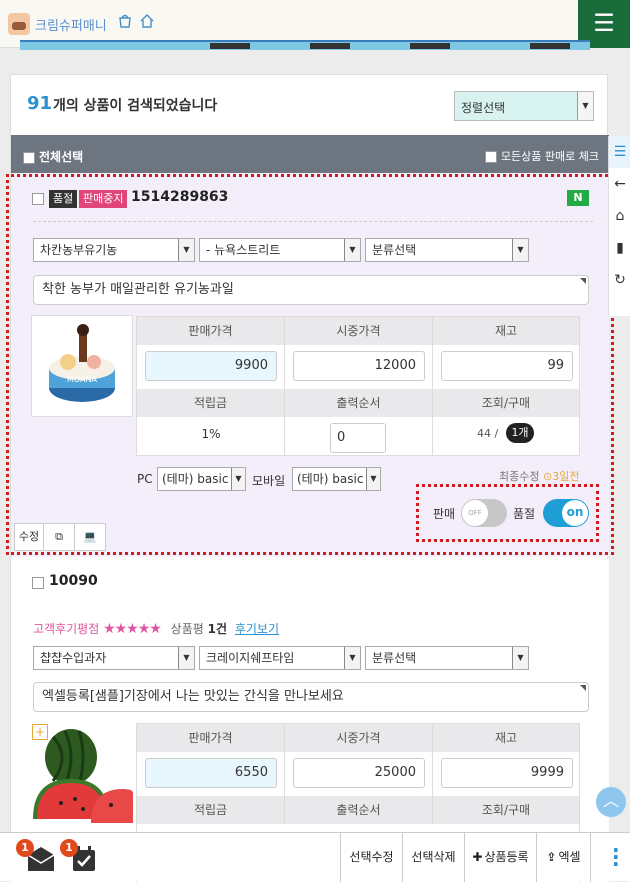 The width and height of the screenshot is (630, 882). I want to click on result-count-bar: 91 개의 상품이 검색되었습니다 정렬선택 ▼, so click(310, 105).